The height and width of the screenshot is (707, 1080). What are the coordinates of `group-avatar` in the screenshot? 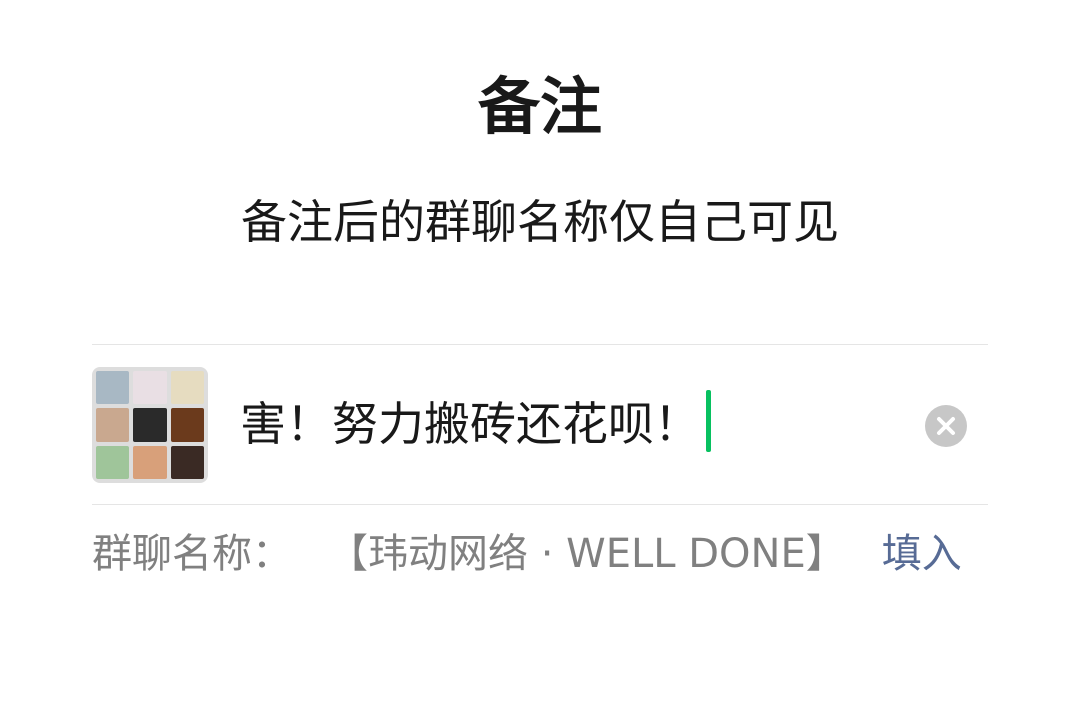 It's located at (150, 425).